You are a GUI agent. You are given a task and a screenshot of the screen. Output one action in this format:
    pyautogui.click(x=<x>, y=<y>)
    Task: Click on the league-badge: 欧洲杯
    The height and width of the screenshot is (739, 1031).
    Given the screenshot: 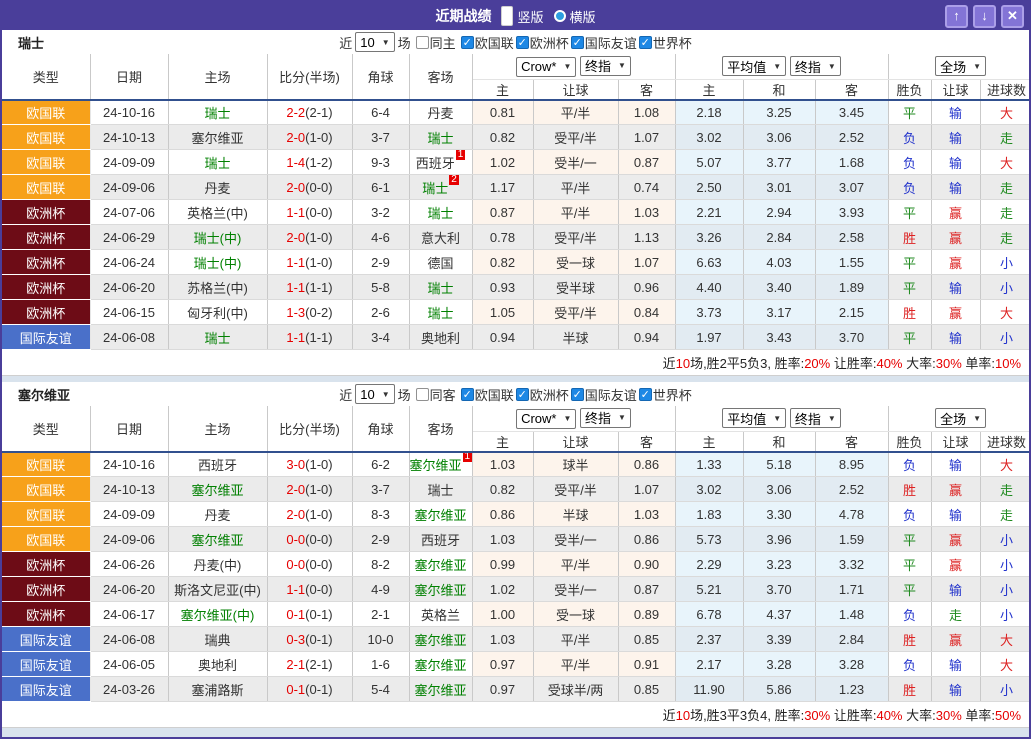 What is the action you would take?
    pyautogui.click(x=46, y=212)
    